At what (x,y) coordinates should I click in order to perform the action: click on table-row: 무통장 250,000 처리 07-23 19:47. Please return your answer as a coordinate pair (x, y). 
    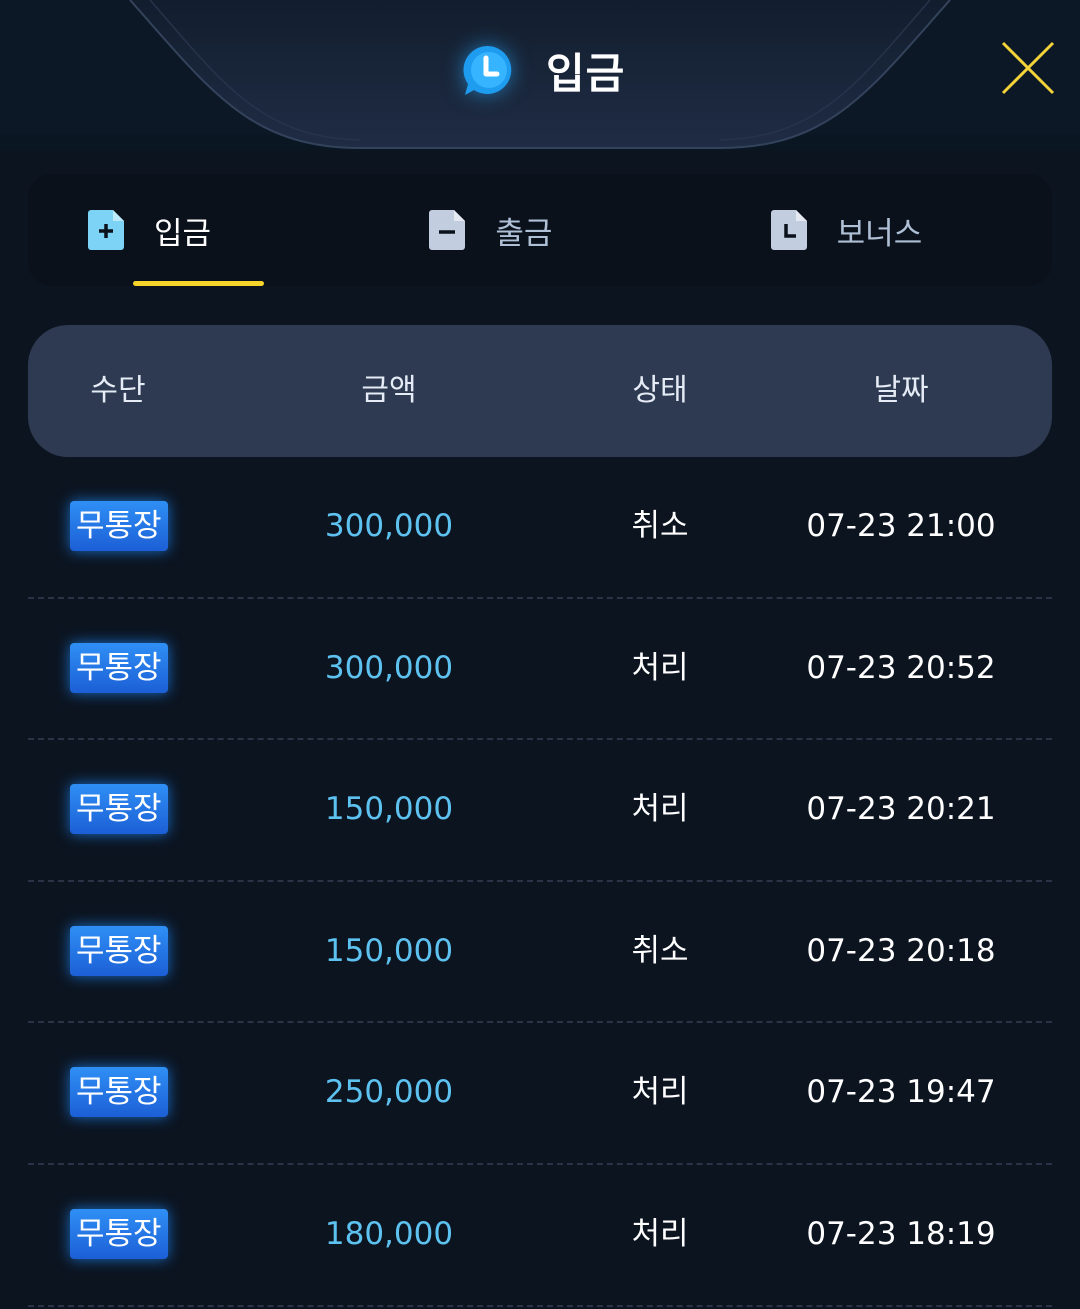
    Looking at the image, I should click on (540, 1094).